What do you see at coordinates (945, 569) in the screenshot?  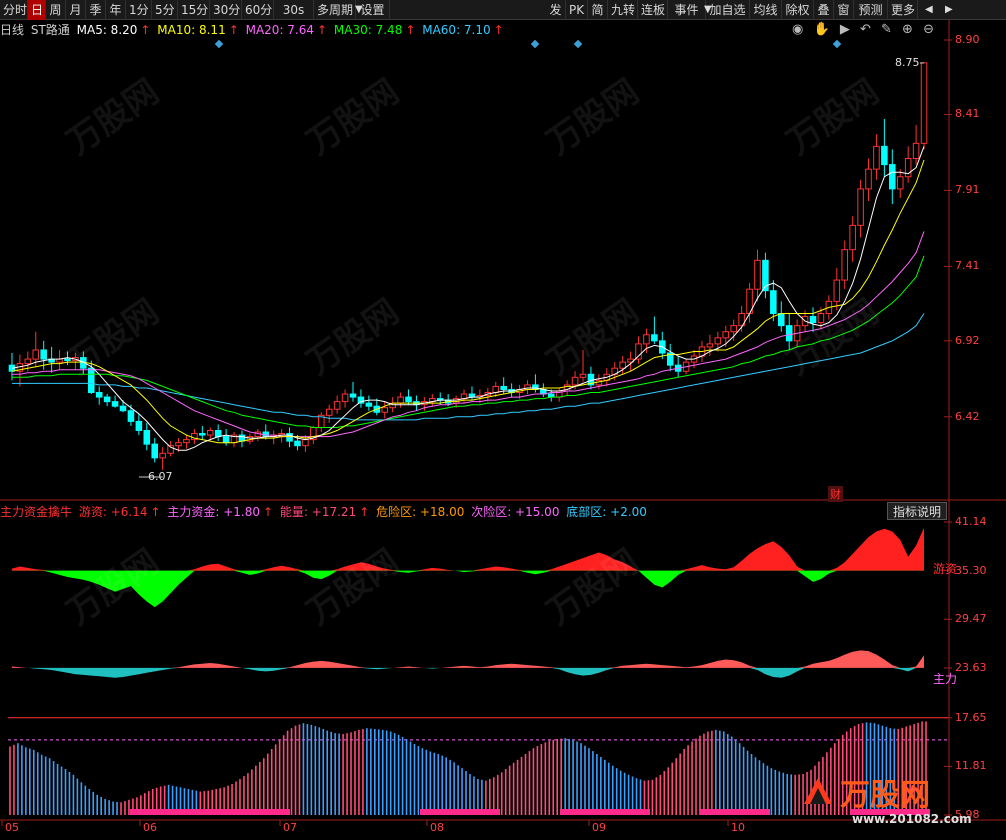 I see `youzi-tag: 游资` at bounding box center [945, 569].